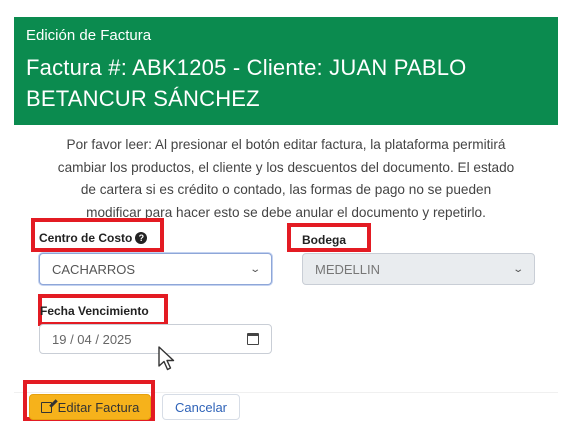 This screenshot has width=572, height=441. What do you see at coordinates (94, 311) in the screenshot?
I see `due-date-label: Fecha Vencimiento` at bounding box center [94, 311].